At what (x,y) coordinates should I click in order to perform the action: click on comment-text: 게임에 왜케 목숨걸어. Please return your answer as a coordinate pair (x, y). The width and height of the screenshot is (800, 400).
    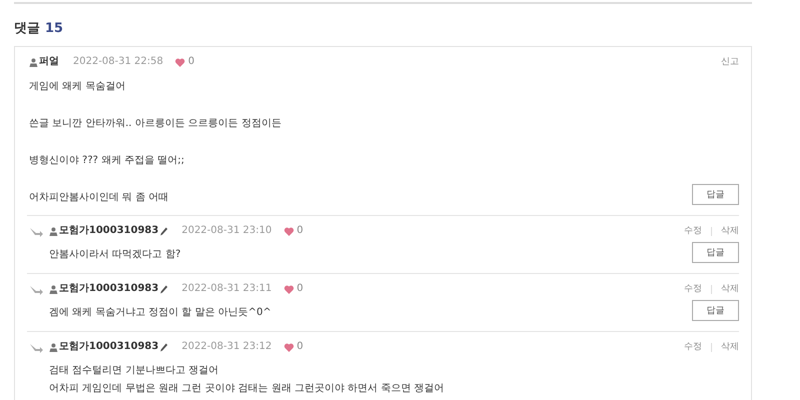
    Looking at the image, I should click on (77, 87).